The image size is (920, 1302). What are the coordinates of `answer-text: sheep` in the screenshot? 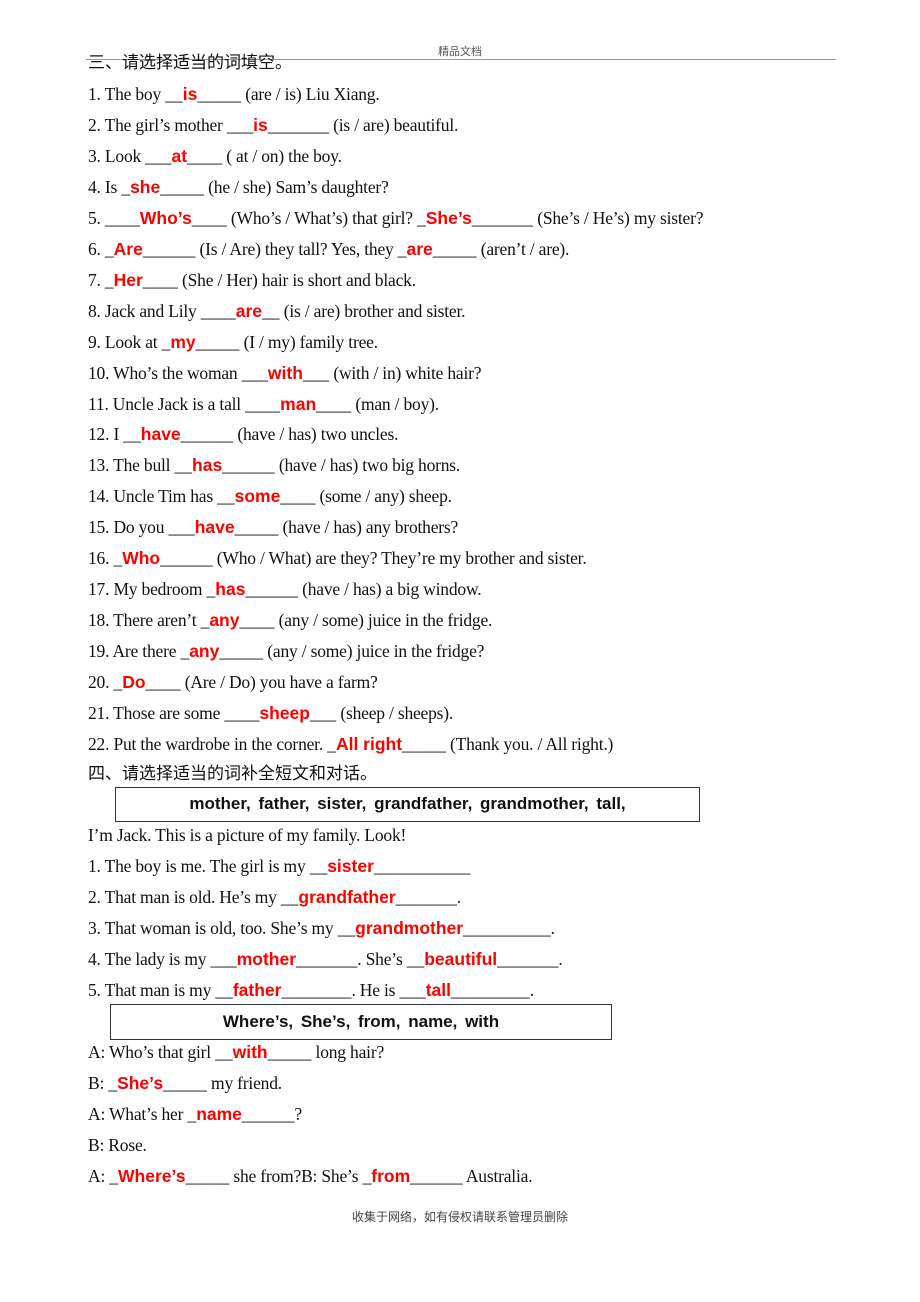 It's located at (284, 713).